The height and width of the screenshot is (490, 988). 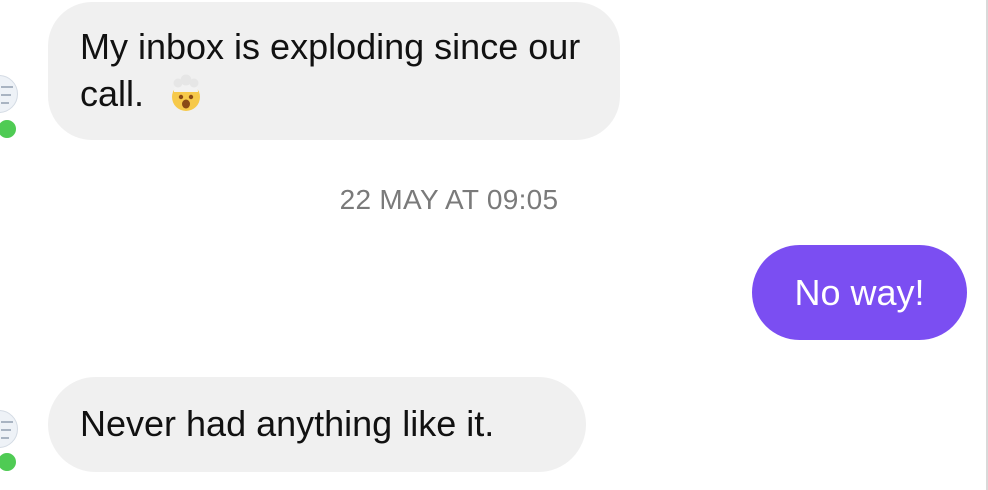 I want to click on message-text: My inbox is exploding since our call., so click(x=330, y=70).